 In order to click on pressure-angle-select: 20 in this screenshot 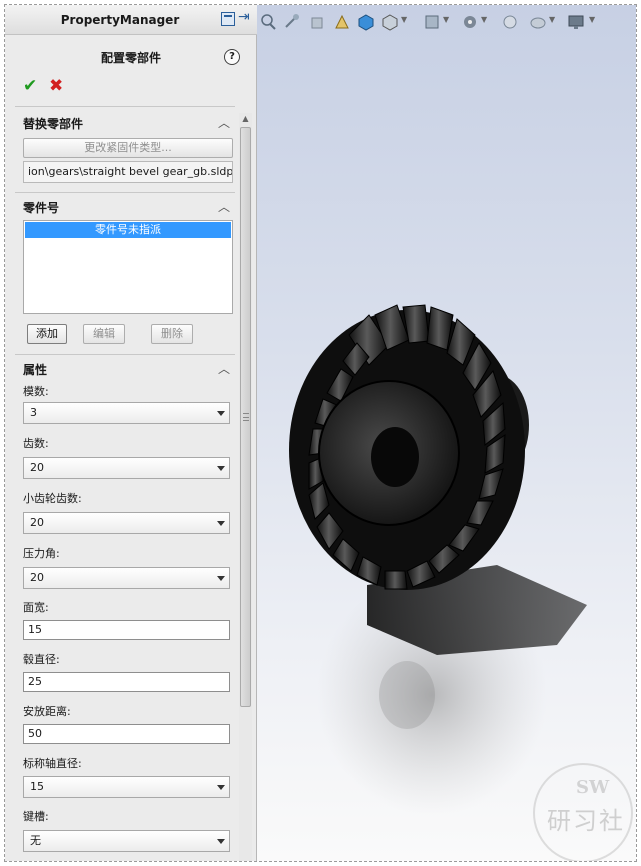, I will do `click(126, 578)`.